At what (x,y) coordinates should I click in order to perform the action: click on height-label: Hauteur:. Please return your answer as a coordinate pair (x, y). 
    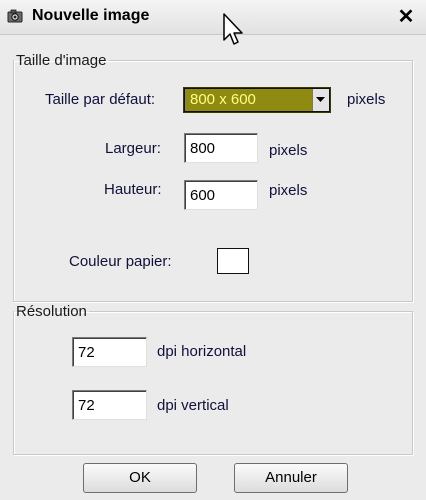
    Looking at the image, I should click on (133, 189).